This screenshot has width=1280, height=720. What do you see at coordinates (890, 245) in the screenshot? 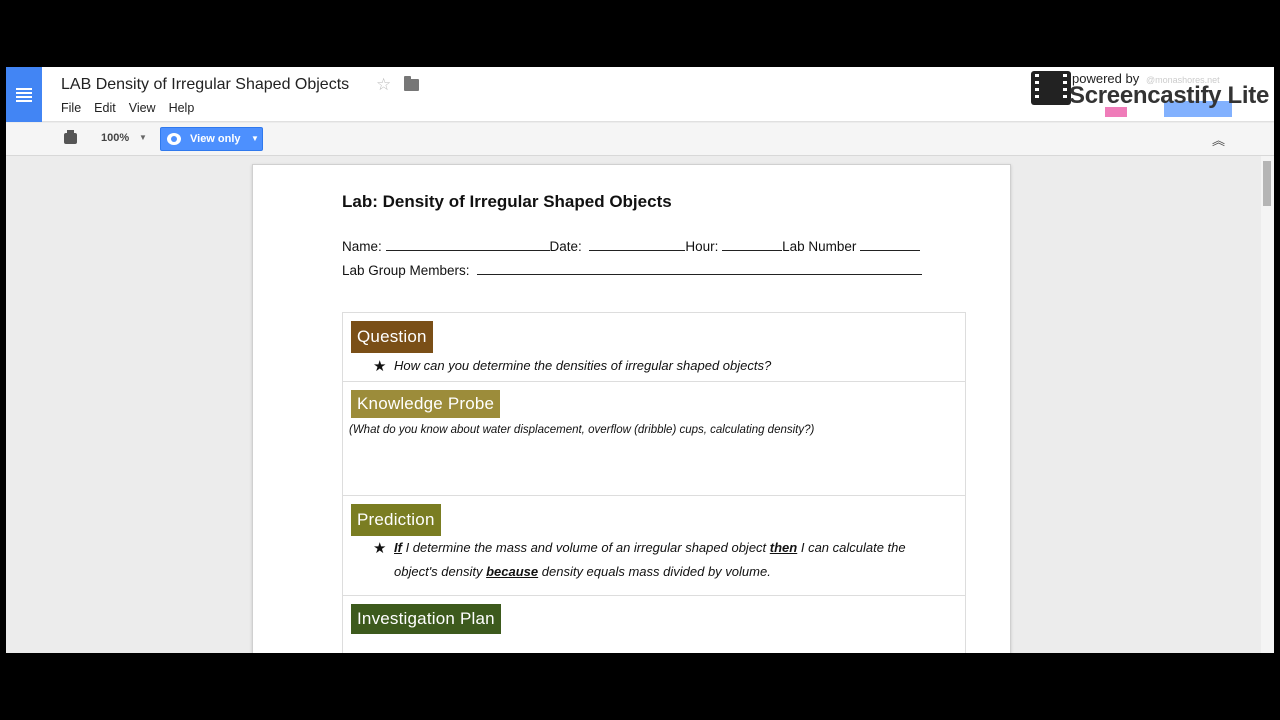
I see `lab-number-blank` at bounding box center [890, 245].